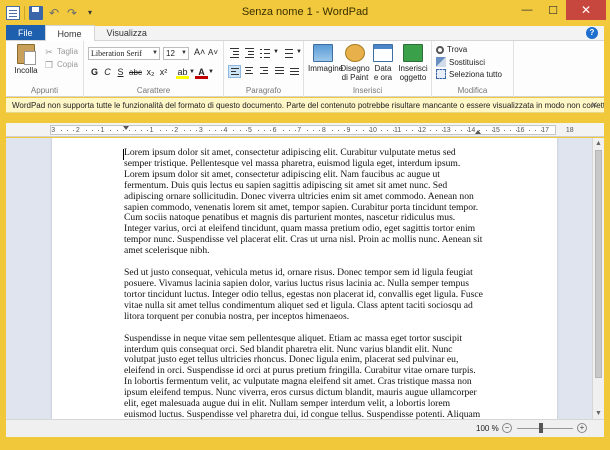  What do you see at coordinates (107, 72) in the screenshot?
I see `italic-button: C` at bounding box center [107, 72].